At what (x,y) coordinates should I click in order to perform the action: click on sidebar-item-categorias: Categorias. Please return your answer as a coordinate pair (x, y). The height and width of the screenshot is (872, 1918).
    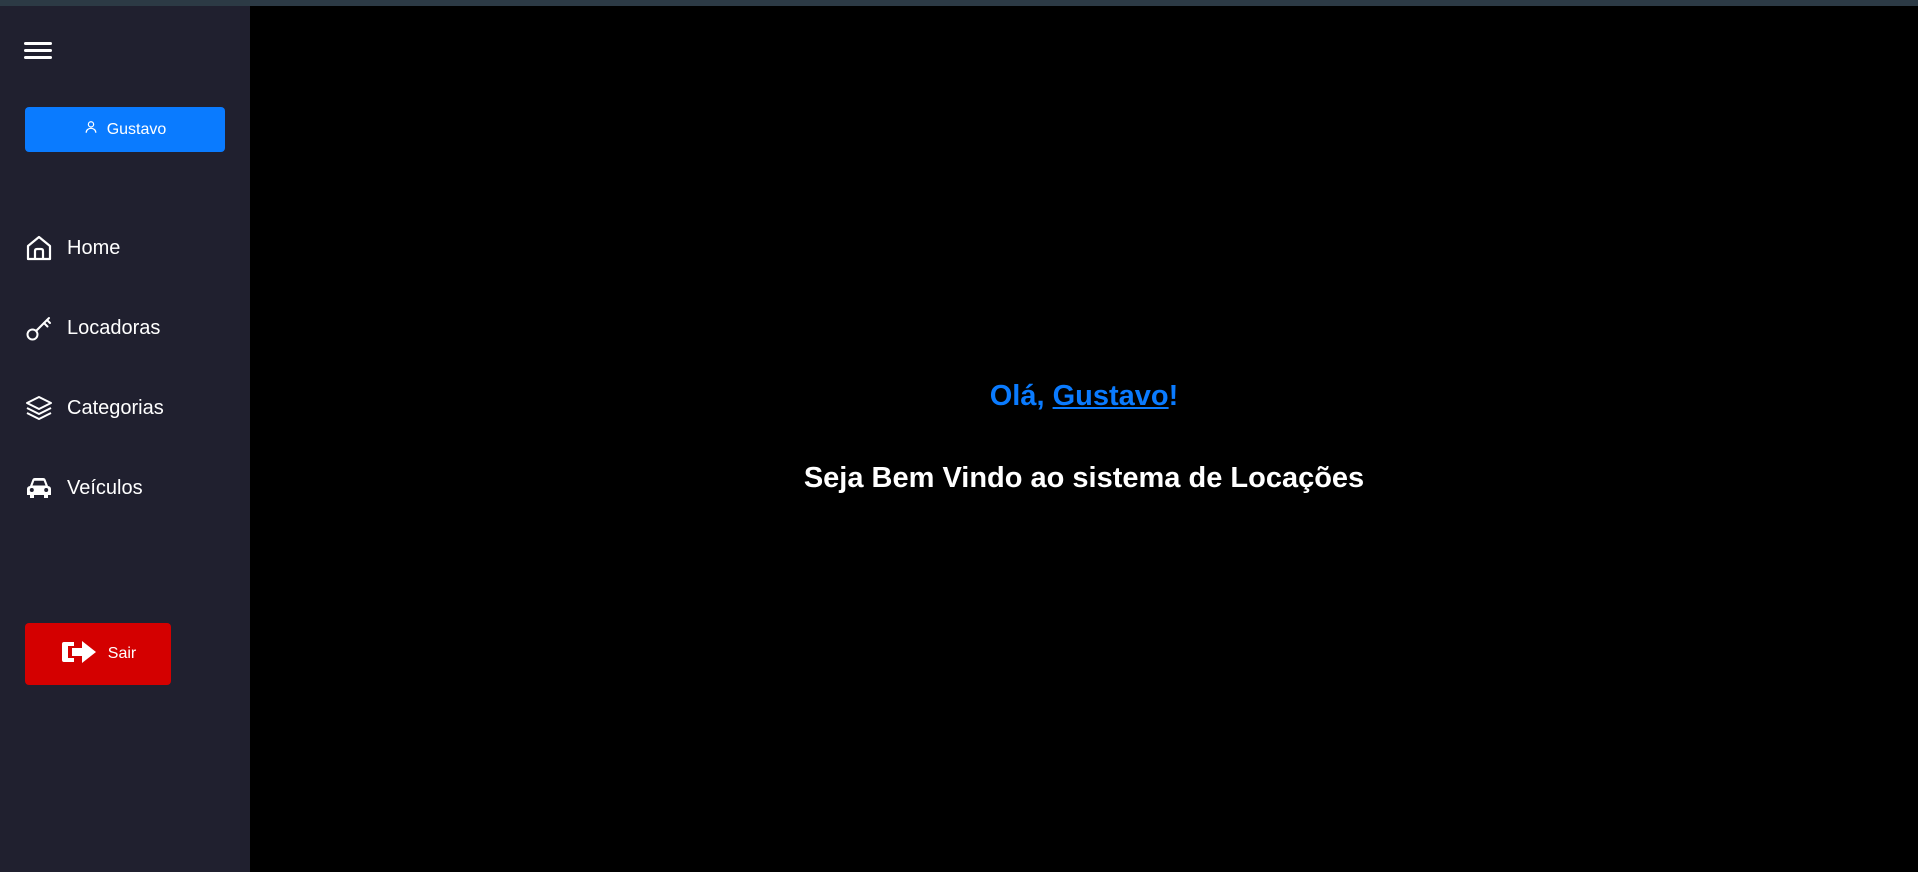
    Looking at the image, I should click on (94, 408).